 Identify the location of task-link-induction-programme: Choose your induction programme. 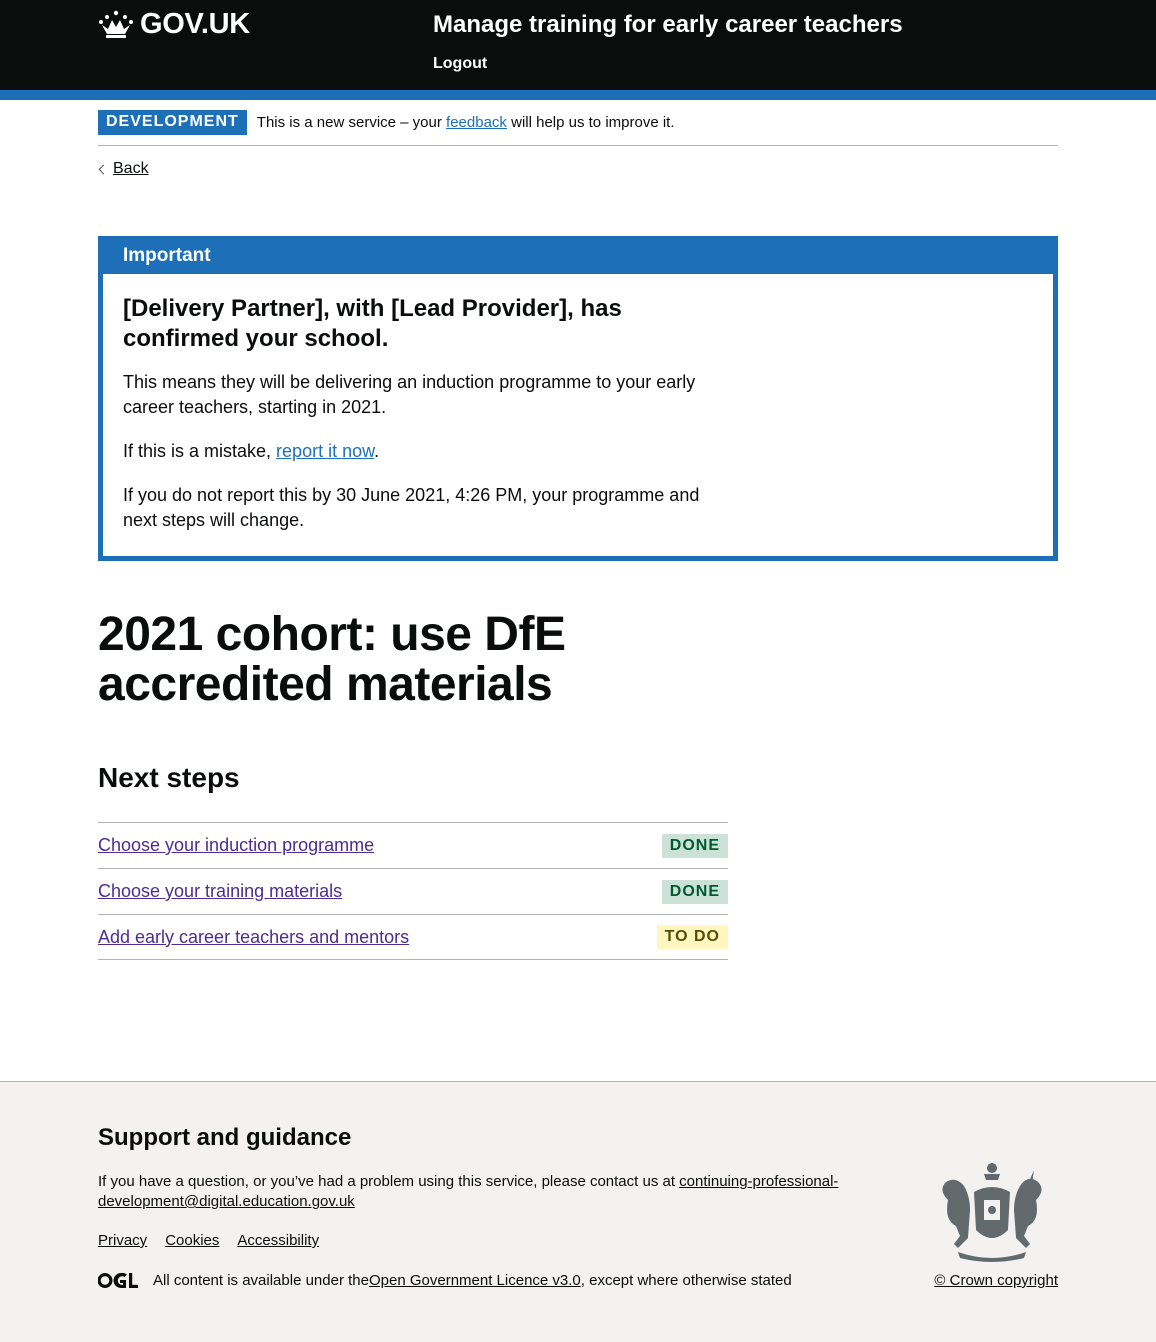
(236, 845).